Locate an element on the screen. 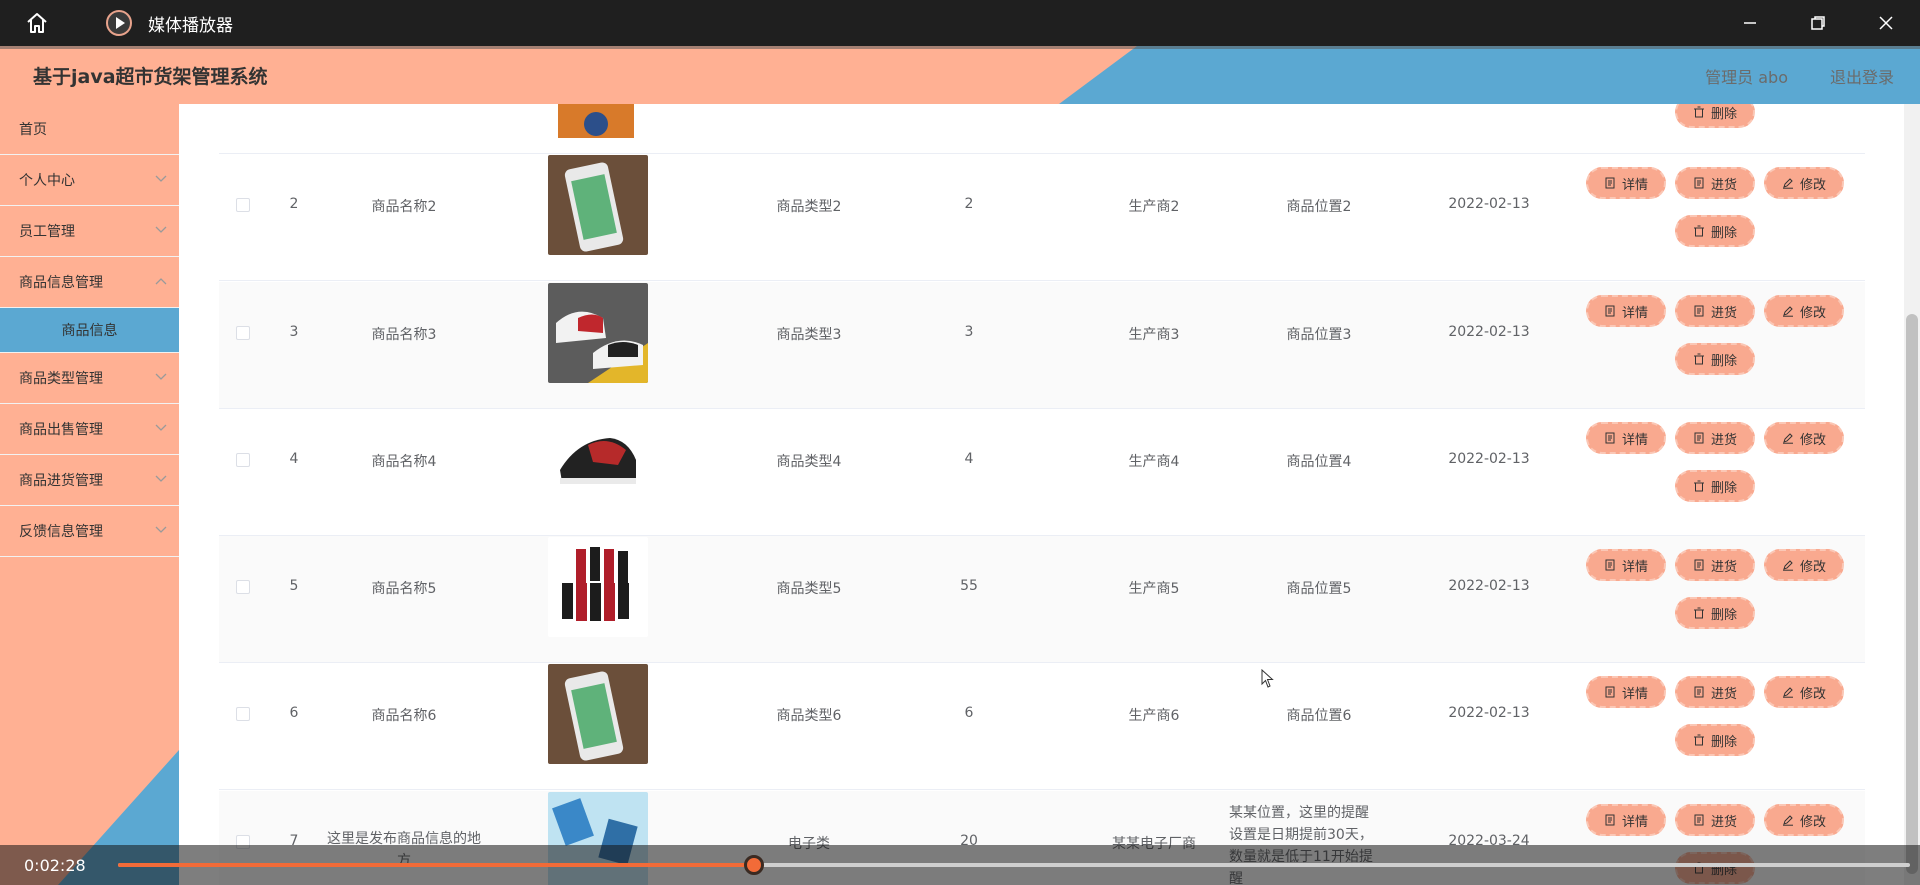 This screenshot has height=885, width=1920. logout-link: 退出登录 is located at coordinates (1862, 76).